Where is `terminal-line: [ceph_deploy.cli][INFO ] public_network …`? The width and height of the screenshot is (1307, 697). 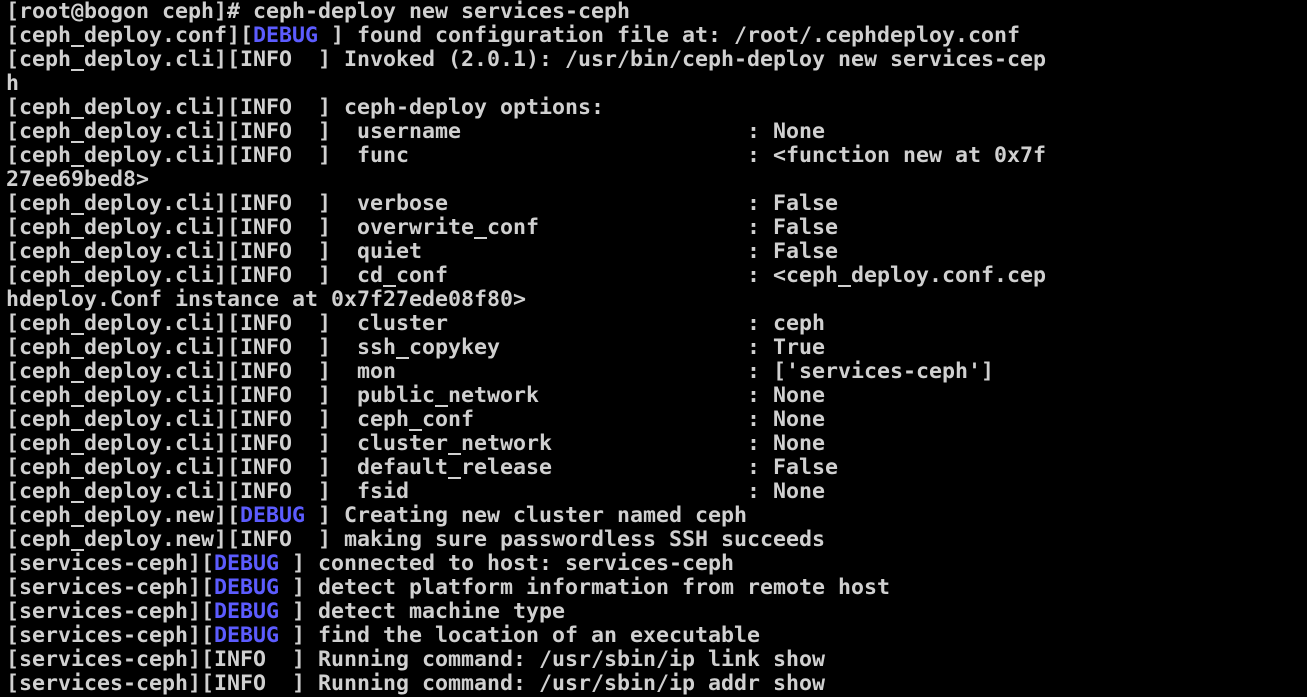
terminal-line: [ceph_deploy.cli][INFO ] public_network … is located at coordinates (415, 396).